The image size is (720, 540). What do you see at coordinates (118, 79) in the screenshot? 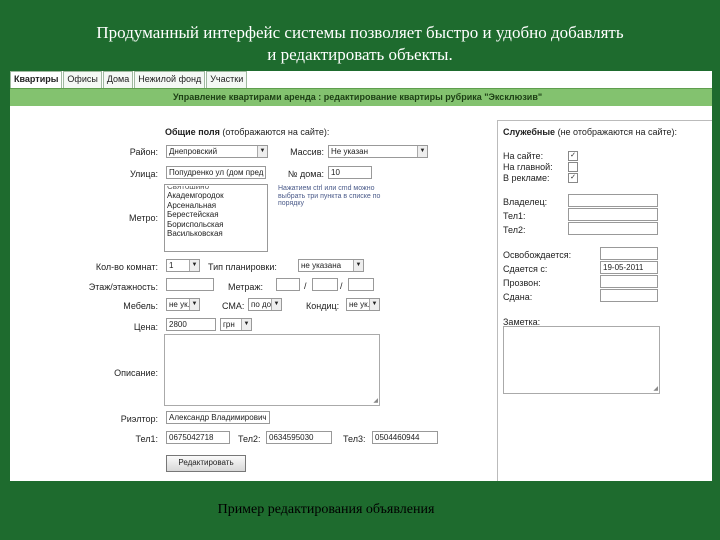
I see `tab-houses: Дома` at bounding box center [118, 79].